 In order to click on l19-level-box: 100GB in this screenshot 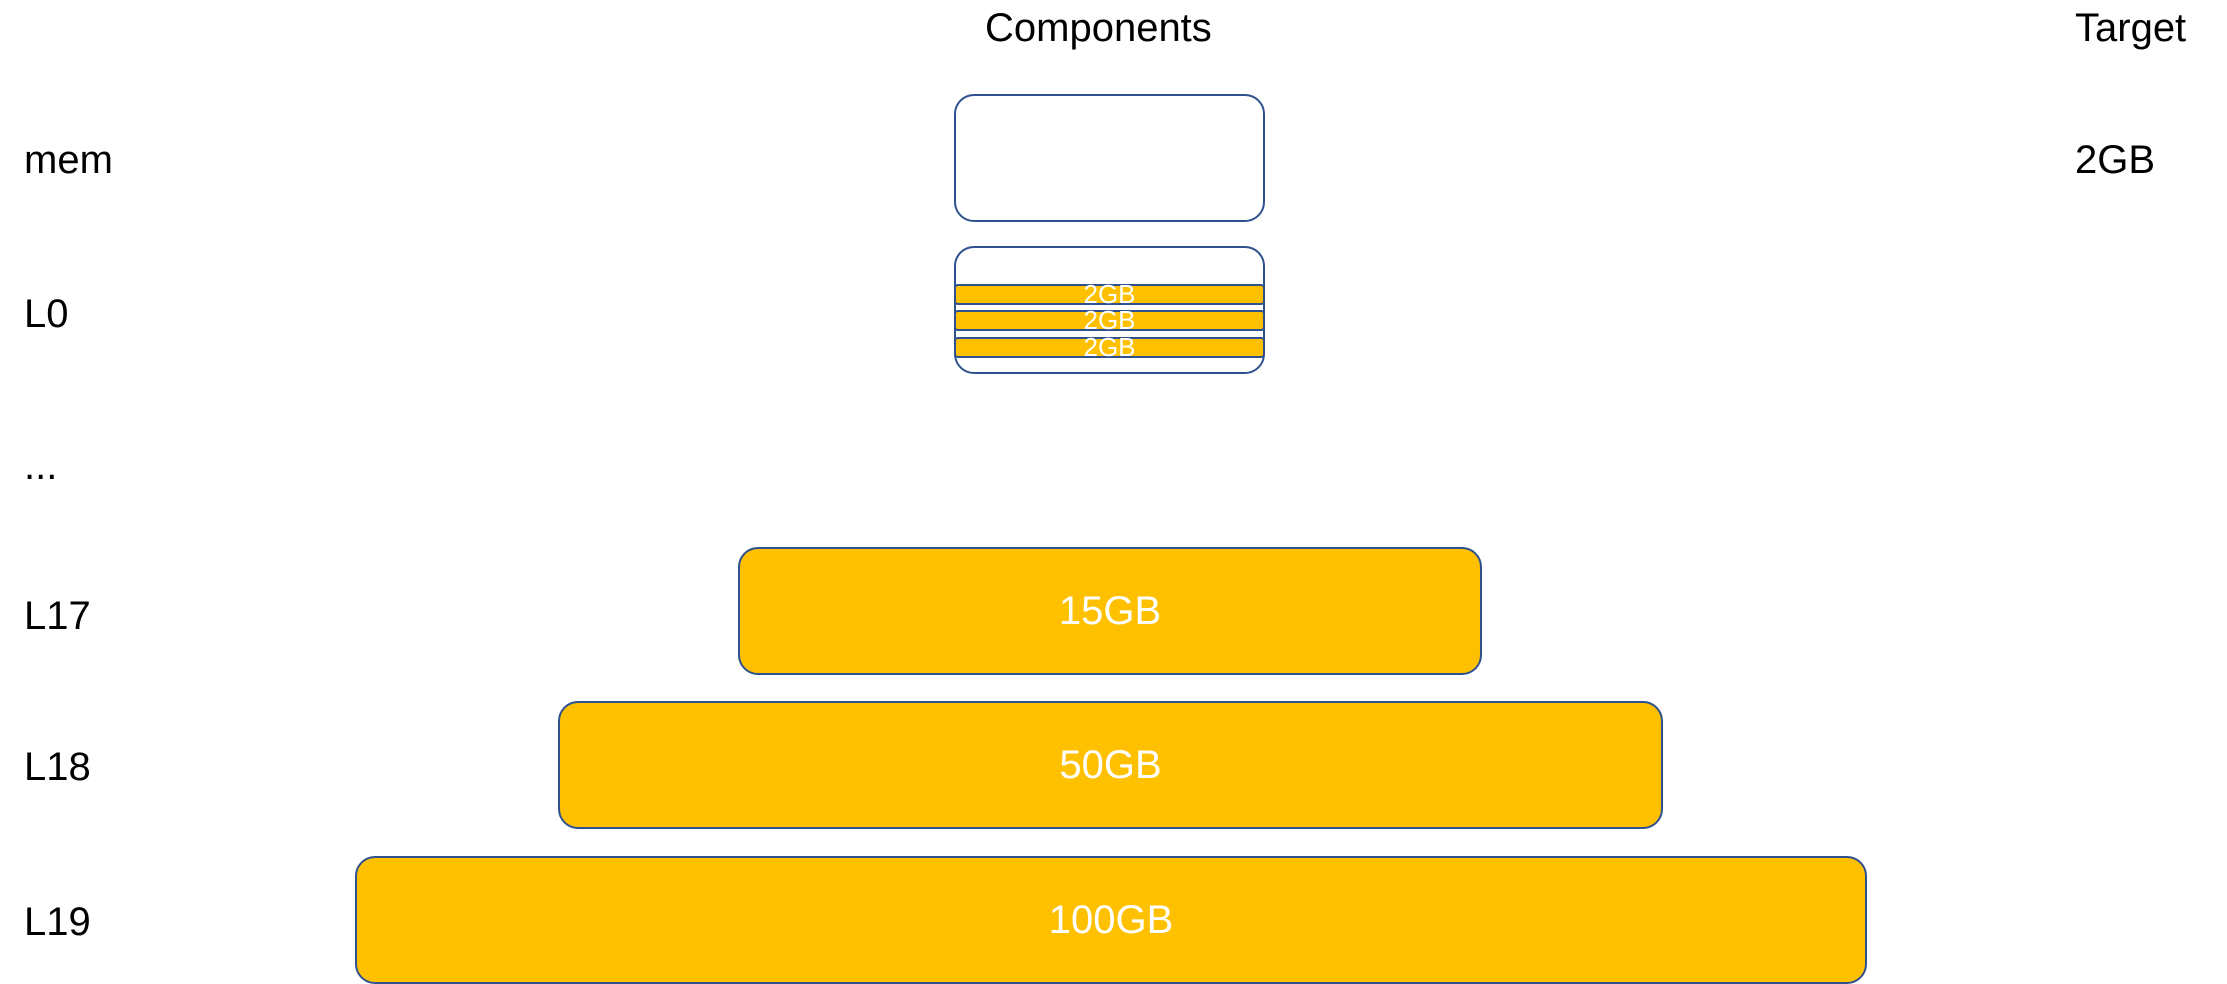, I will do `click(1111, 920)`.